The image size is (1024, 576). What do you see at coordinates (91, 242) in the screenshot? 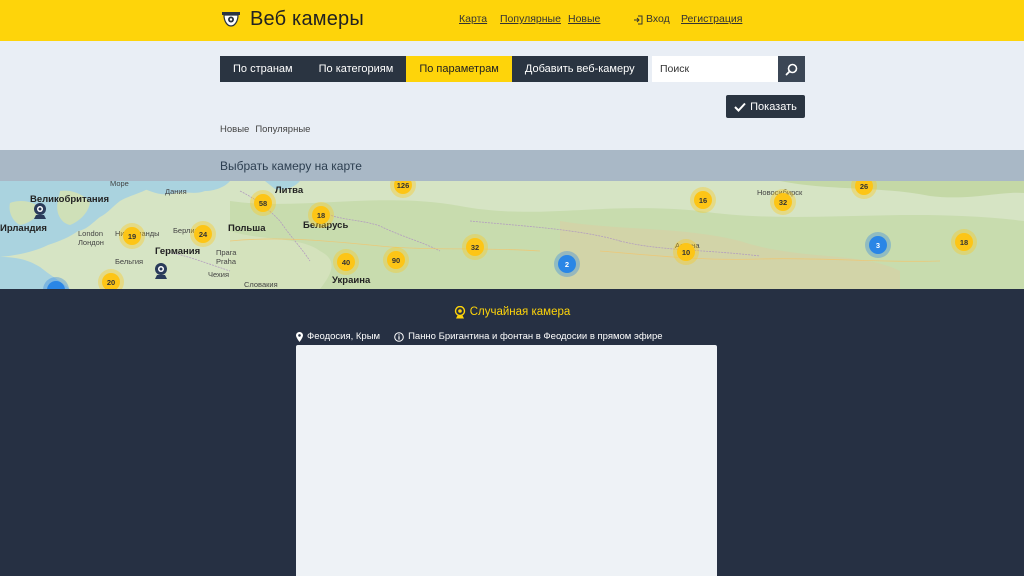
I see `map-label-london-ru: Лондон` at bounding box center [91, 242].